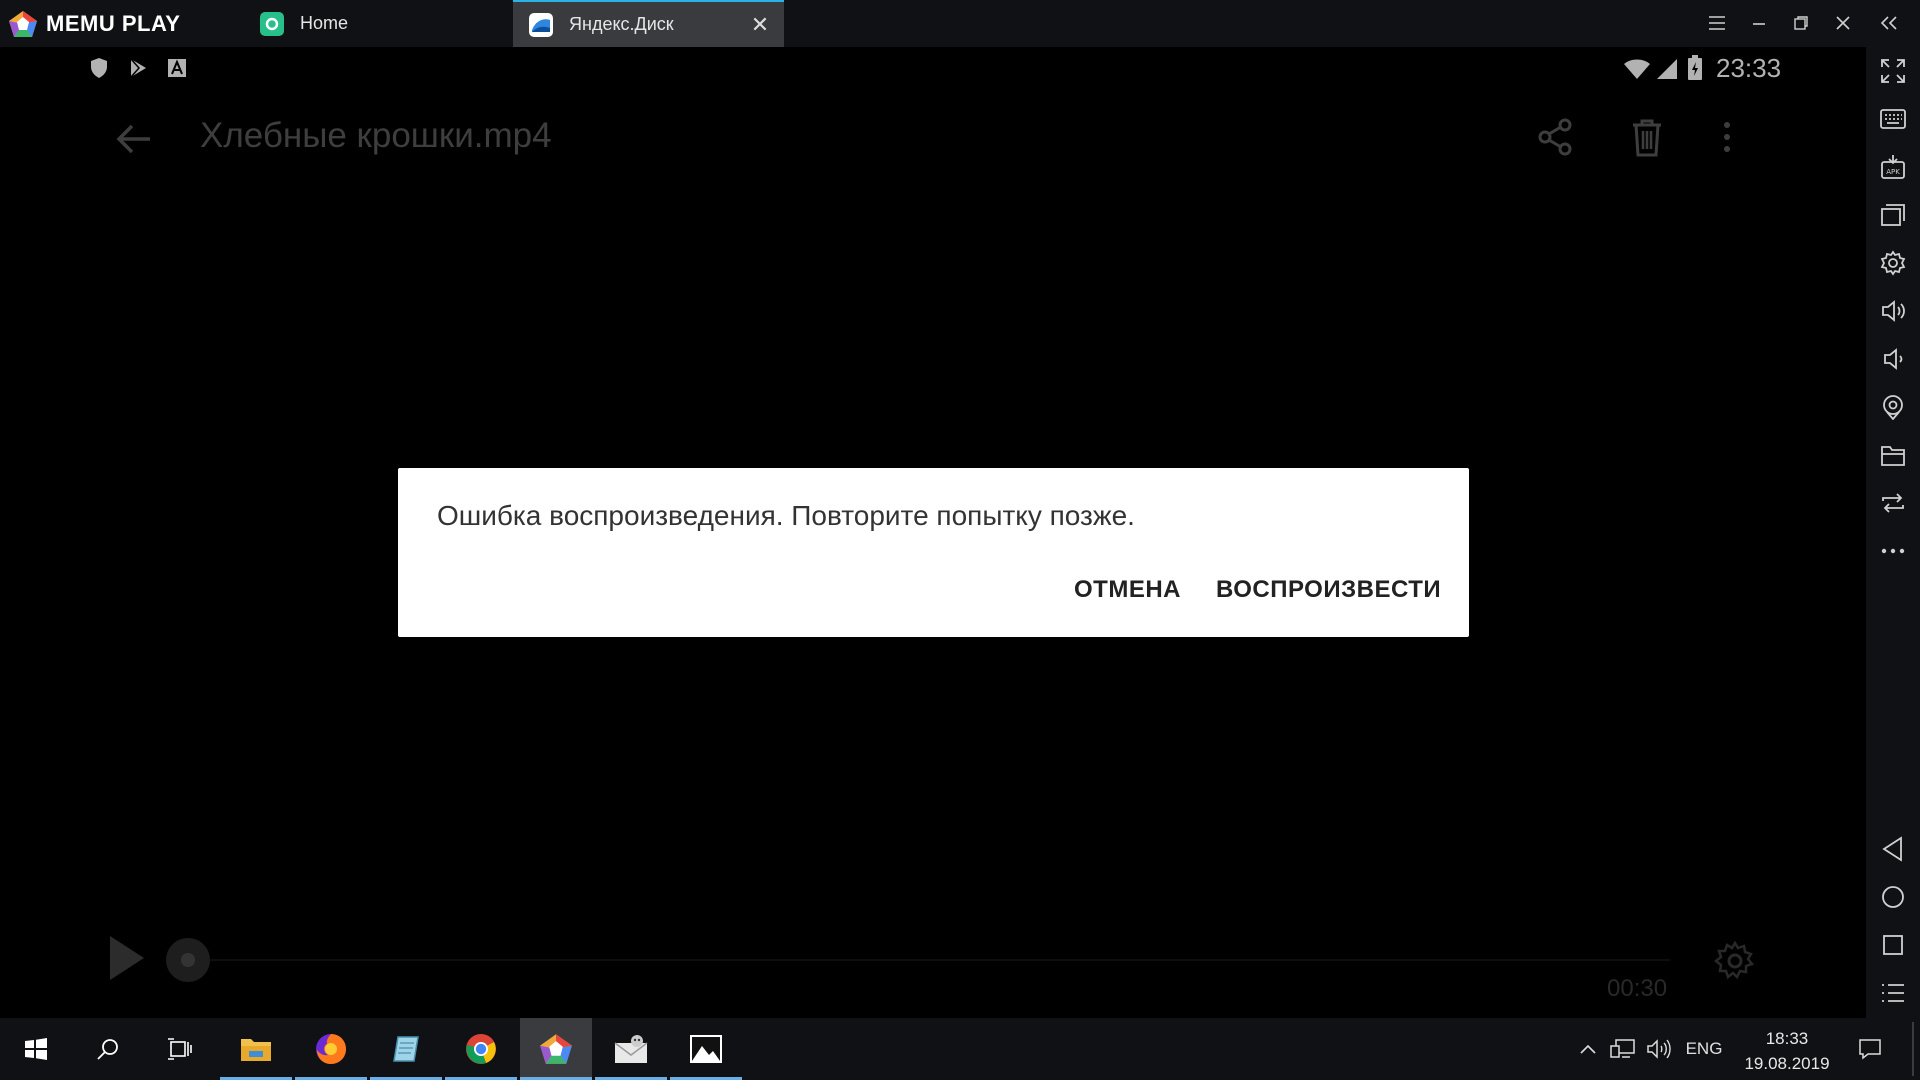 The height and width of the screenshot is (1080, 1920). What do you see at coordinates (481, 1049) in the screenshot?
I see `chrome-icon` at bounding box center [481, 1049].